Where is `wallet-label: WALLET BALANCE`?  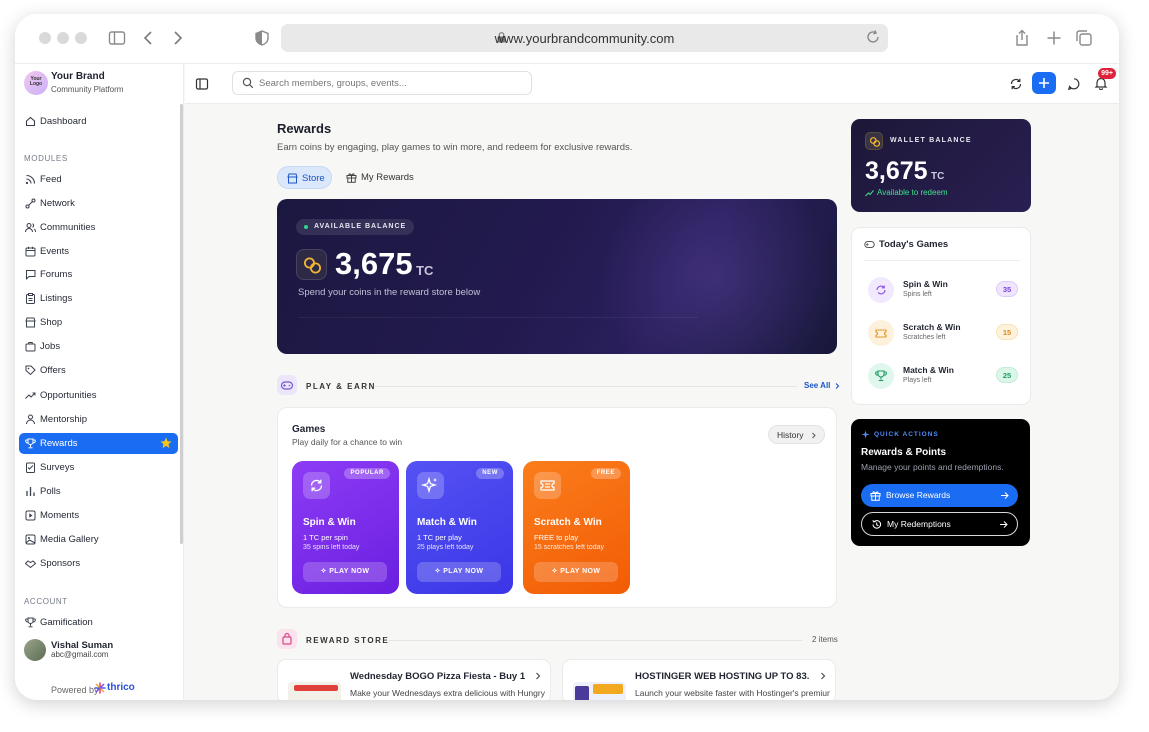
wallet-label: WALLET BALANCE is located at coordinates (931, 140).